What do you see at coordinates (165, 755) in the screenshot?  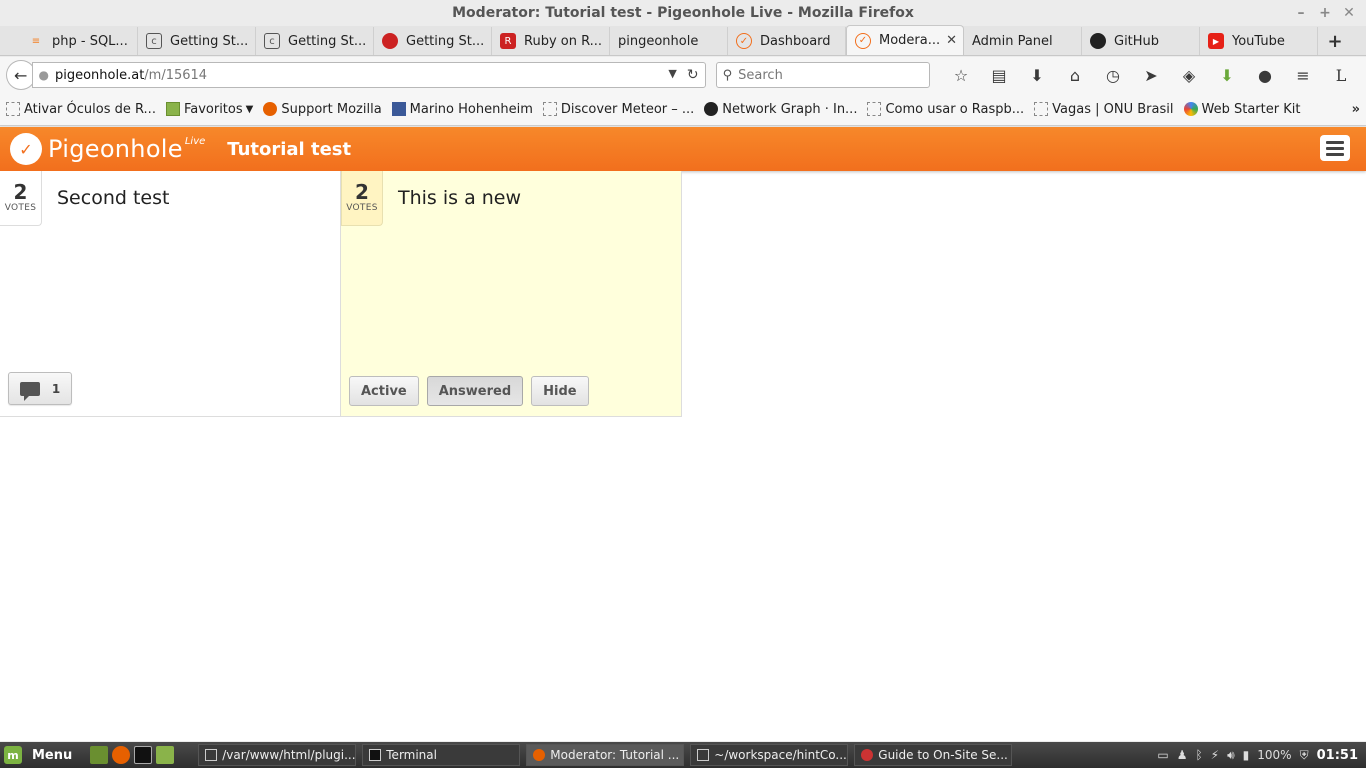 I see `files-icon` at bounding box center [165, 755].